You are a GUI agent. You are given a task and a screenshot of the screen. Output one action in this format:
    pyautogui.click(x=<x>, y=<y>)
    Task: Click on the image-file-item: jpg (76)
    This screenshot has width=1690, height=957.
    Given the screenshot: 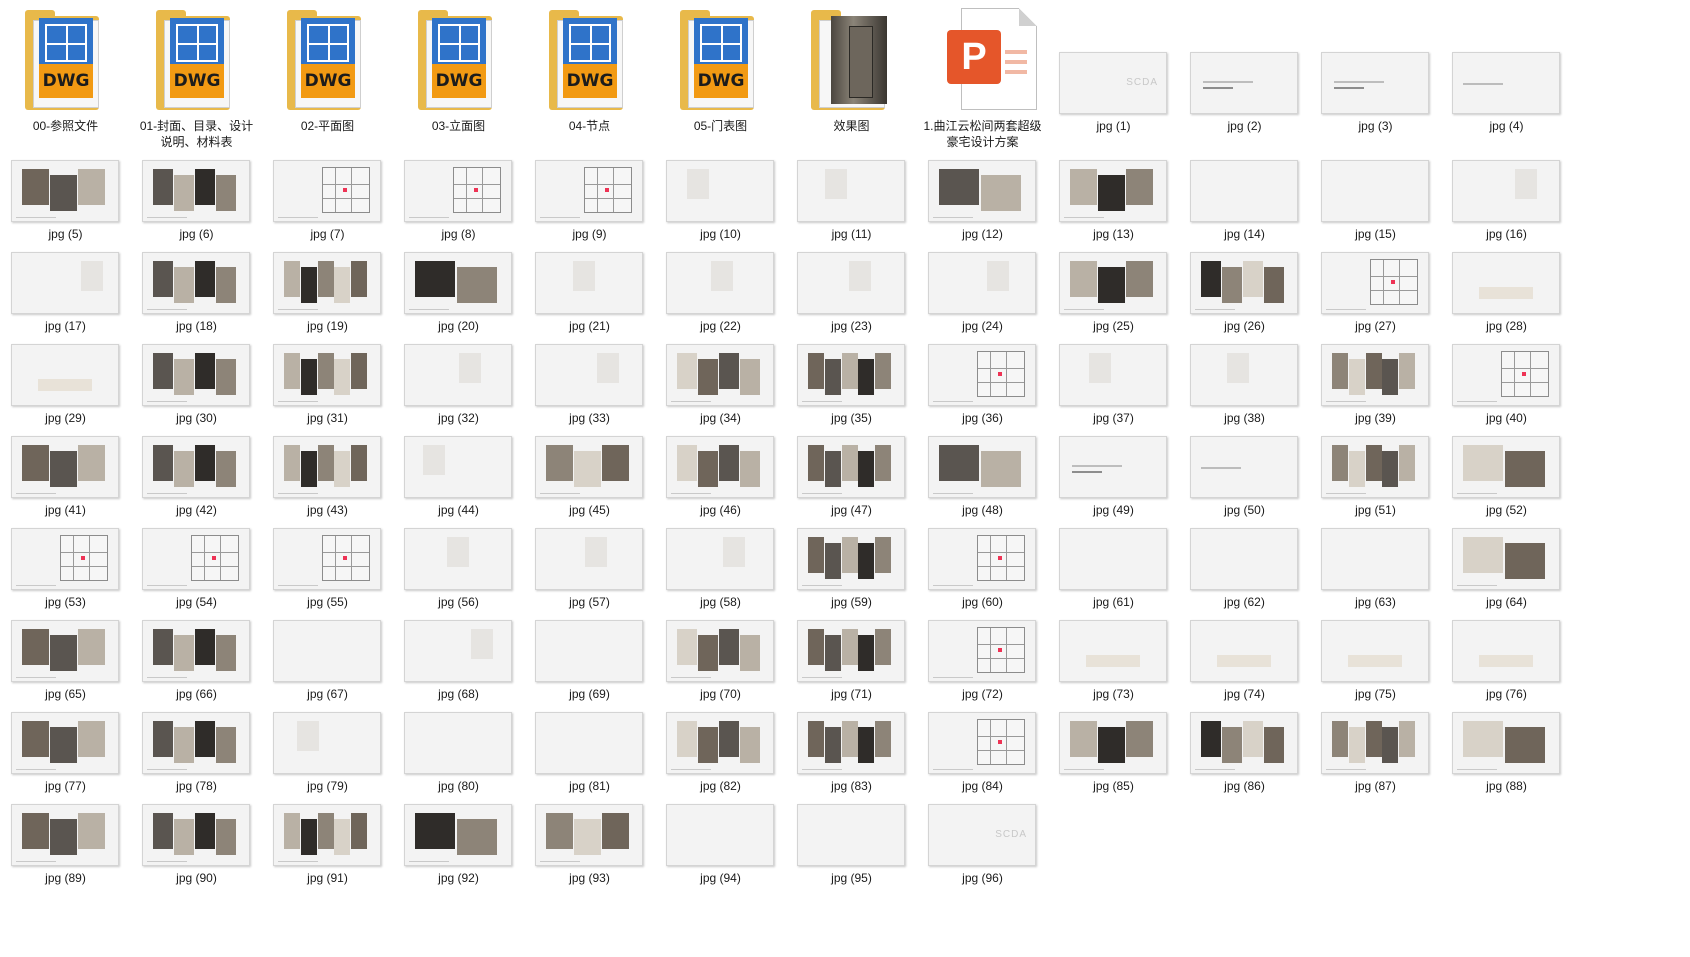 What is the action you would take?
    pyautogui.click(x=1506, y=665)
    